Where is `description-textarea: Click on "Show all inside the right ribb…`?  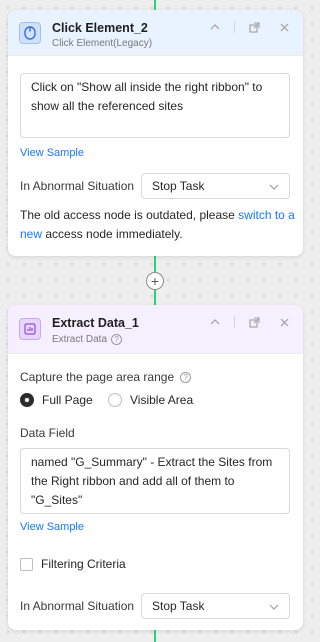 description-textarea: Click on "Show all inside the right ribb… is located at coordinates (155, 105).